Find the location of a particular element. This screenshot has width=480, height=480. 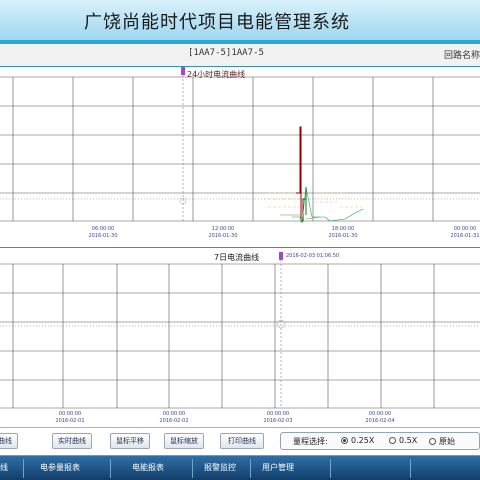

x-tick-label: 06:00:00 is located at coordinates (103, 229).